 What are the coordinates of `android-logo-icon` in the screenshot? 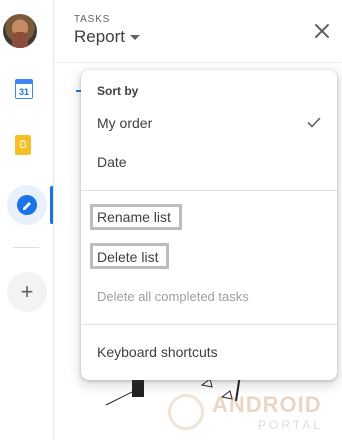 It's located at (186, 412).